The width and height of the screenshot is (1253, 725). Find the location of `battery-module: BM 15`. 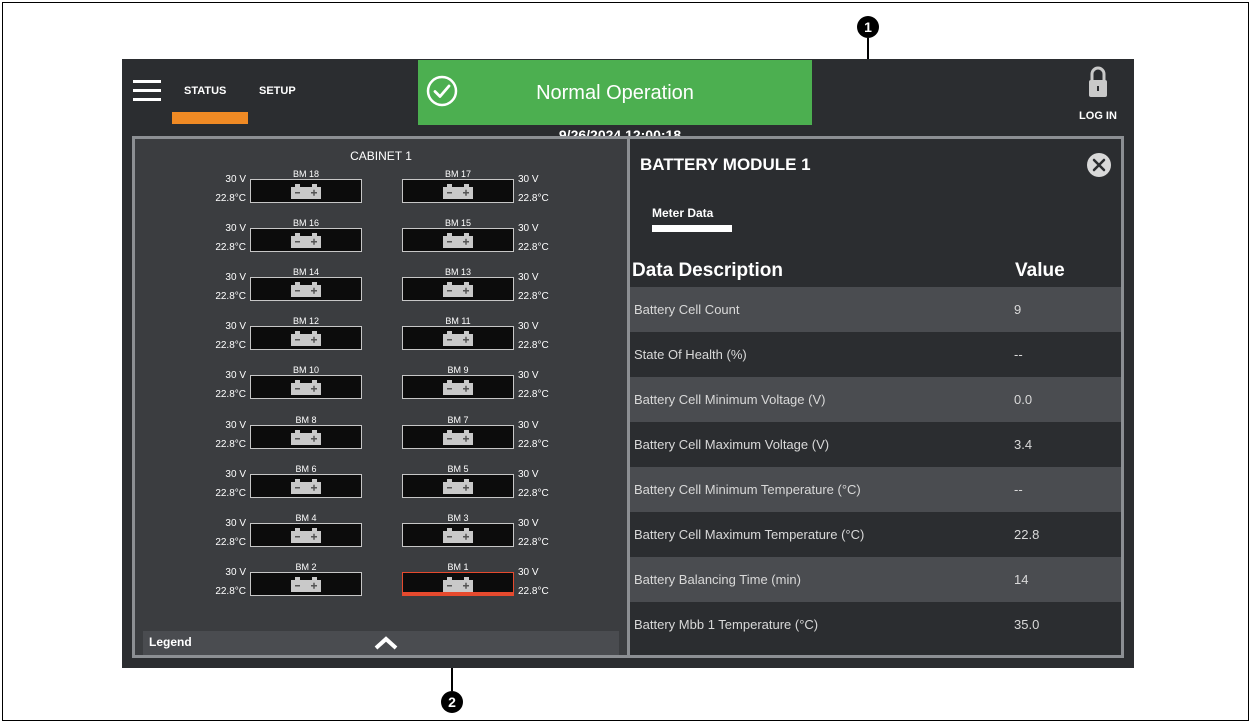

battery-module: BM 15 is located at coordinates (458, 236).